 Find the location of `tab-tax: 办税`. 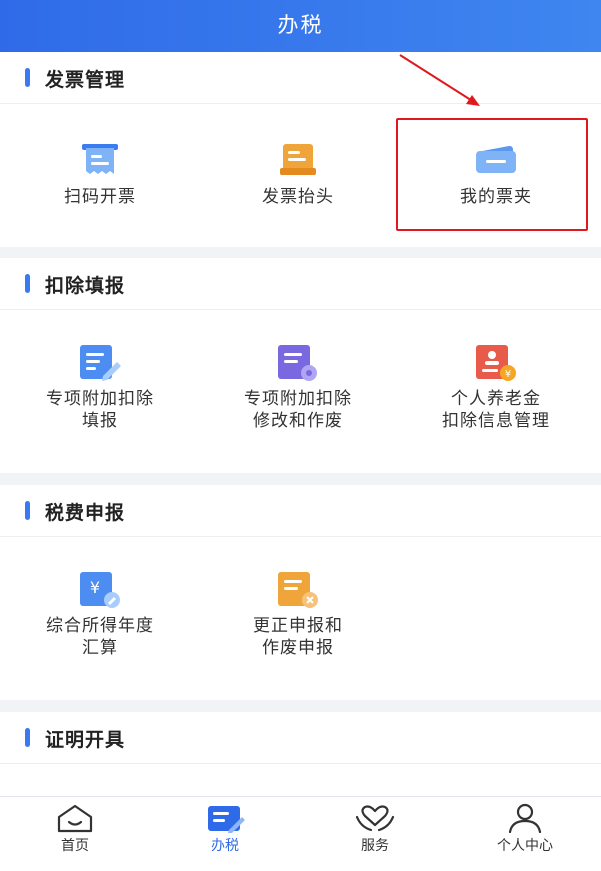

tab-tax: 办税 is located at coordinates (225, 829).